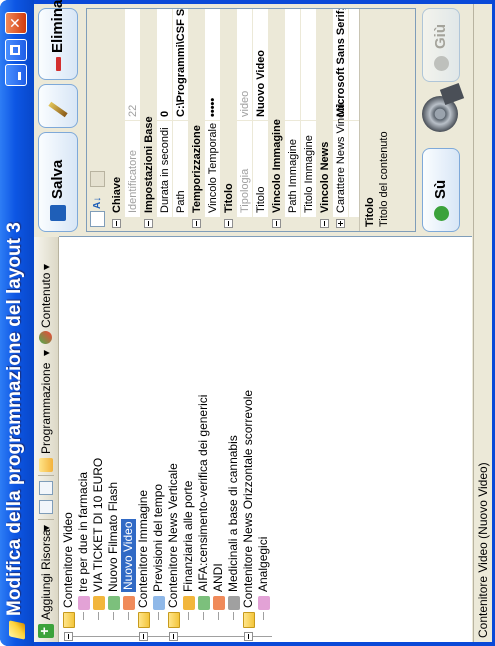  I want to click on property-value: 0, so click(165, 114).